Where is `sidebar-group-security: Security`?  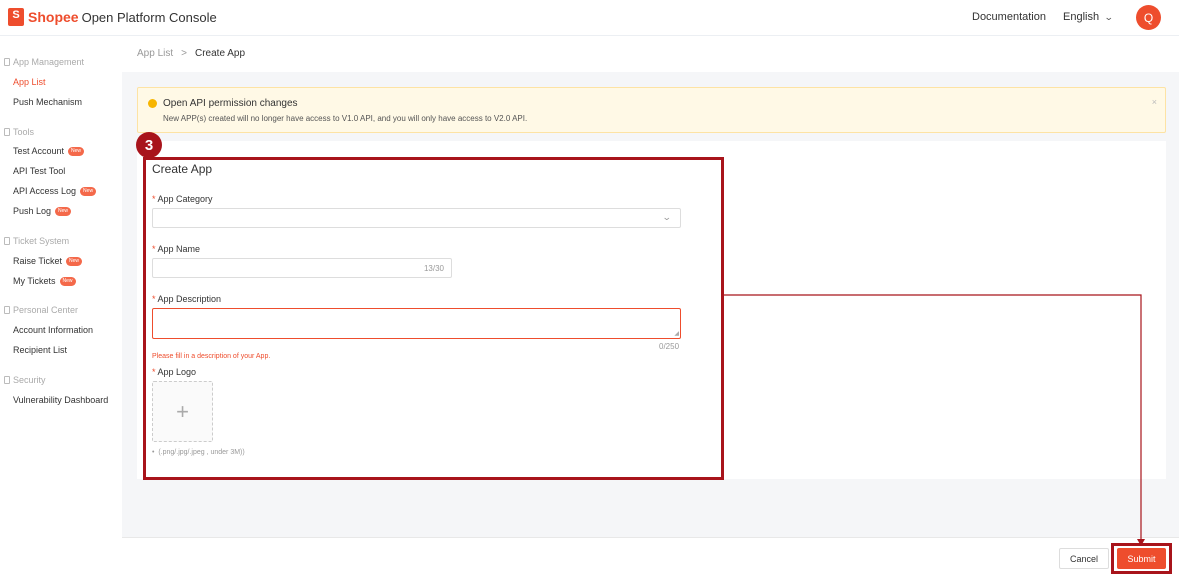
sidebar-group-security: Security is located at coordinates (25, 380).